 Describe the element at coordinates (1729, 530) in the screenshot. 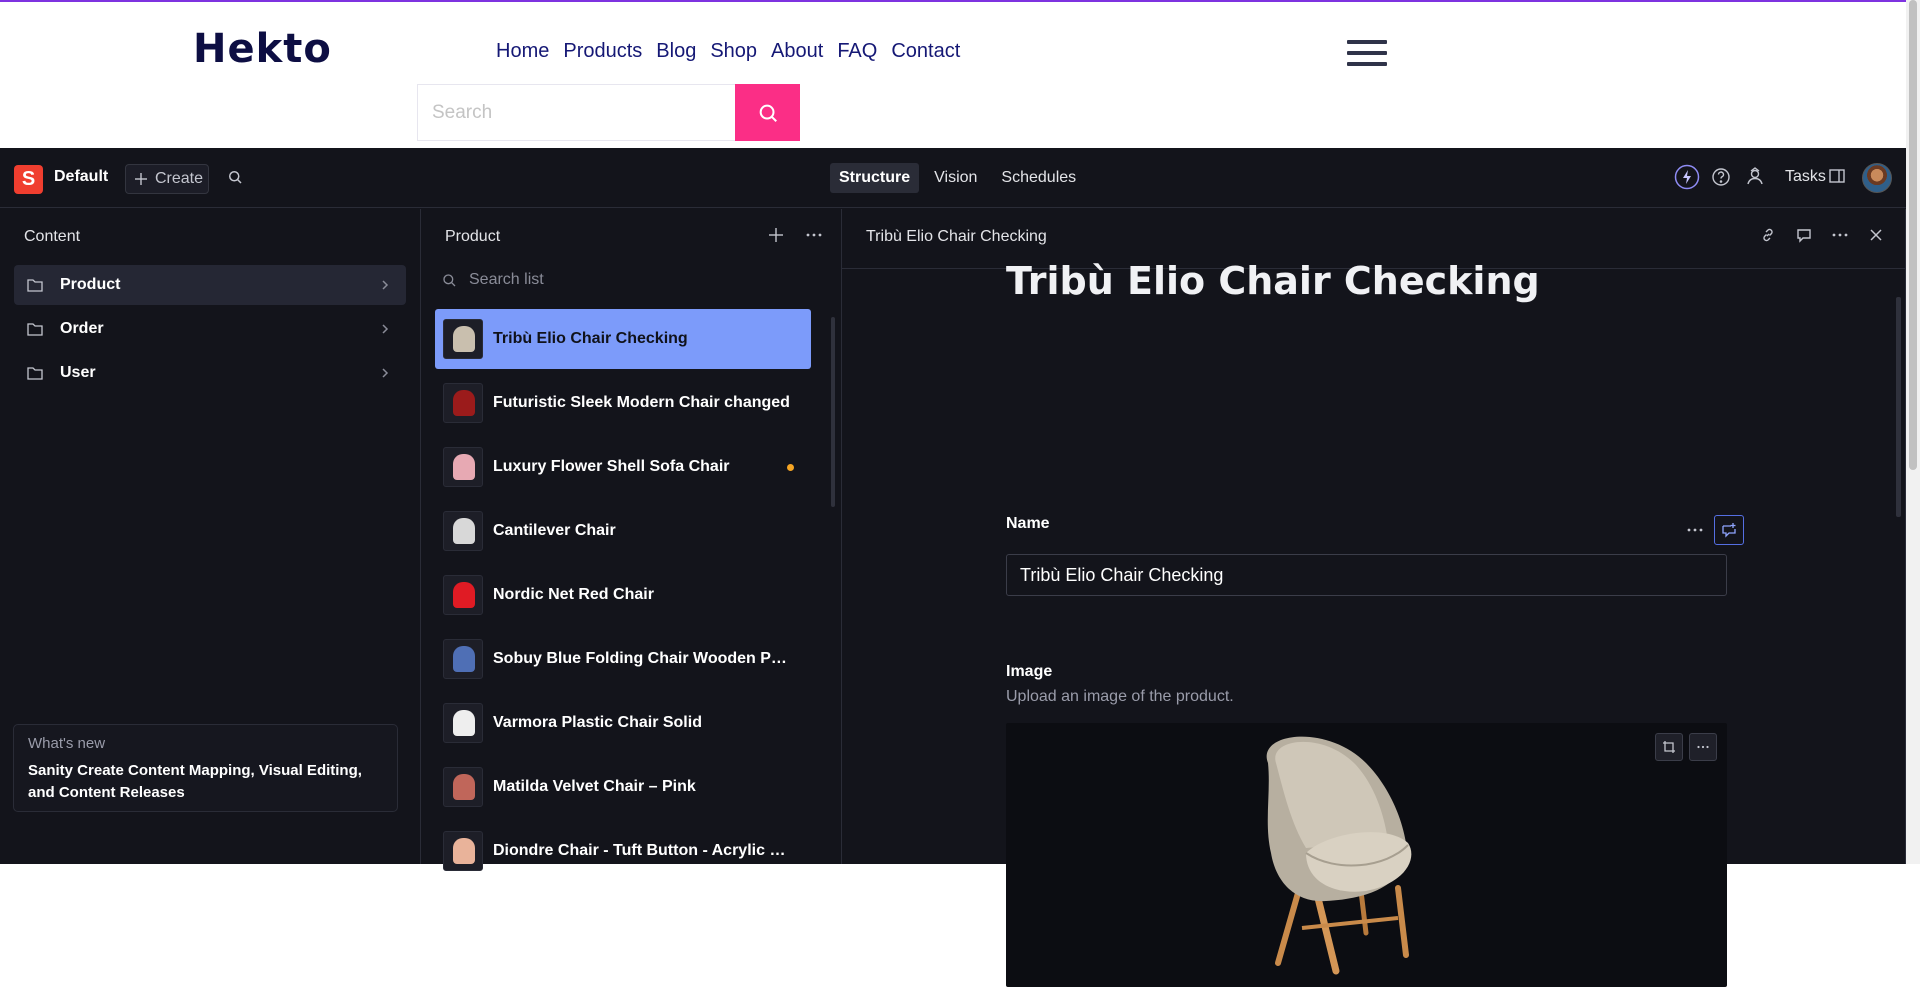

I see `add-comment-button` at that location.